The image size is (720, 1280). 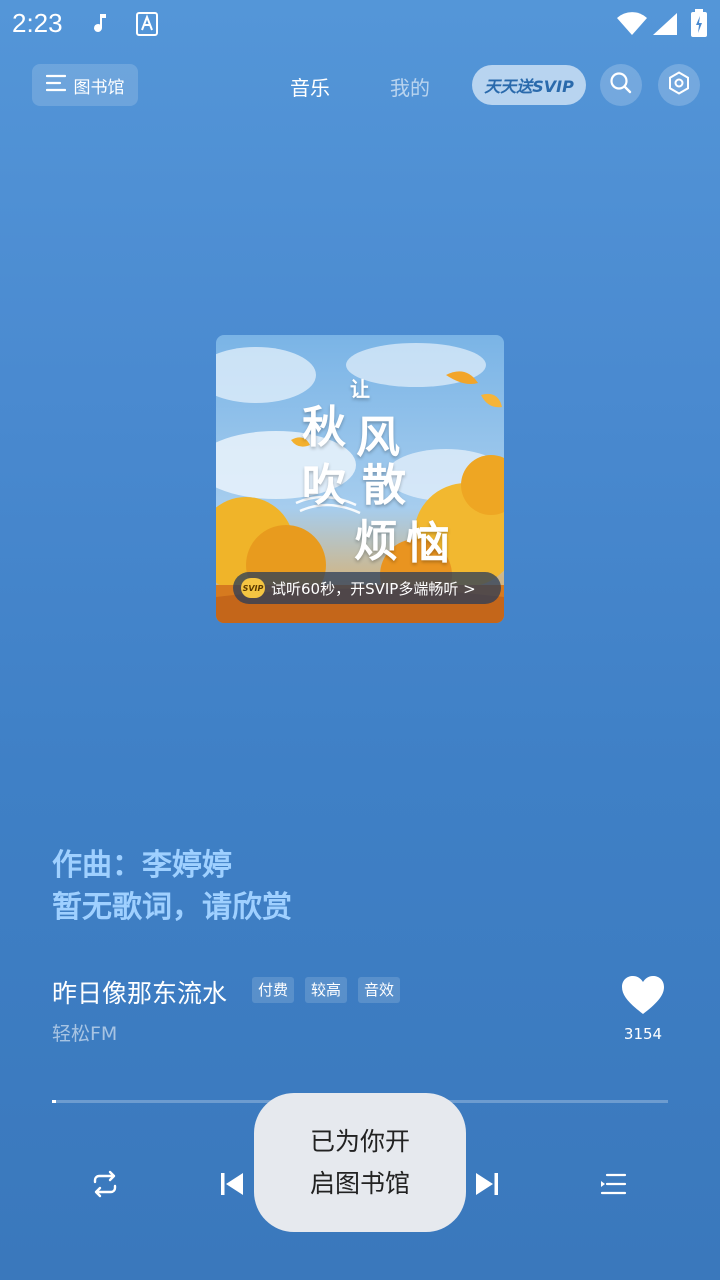 I want to click on repeat-icon, so click(x=105, y=1186).